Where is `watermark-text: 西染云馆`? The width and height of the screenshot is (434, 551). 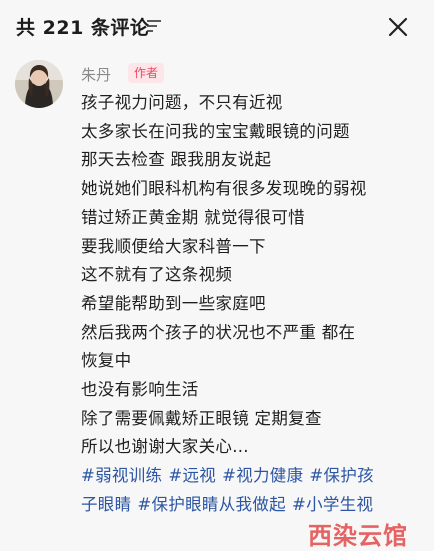 watermark-text: 西染云馆 is located at coordinates (358, 536).